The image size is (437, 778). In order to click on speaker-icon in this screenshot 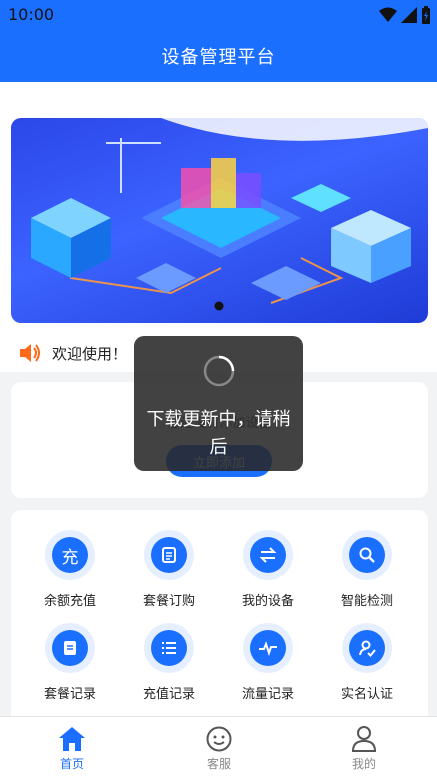, I will do `click(30, 353)`.